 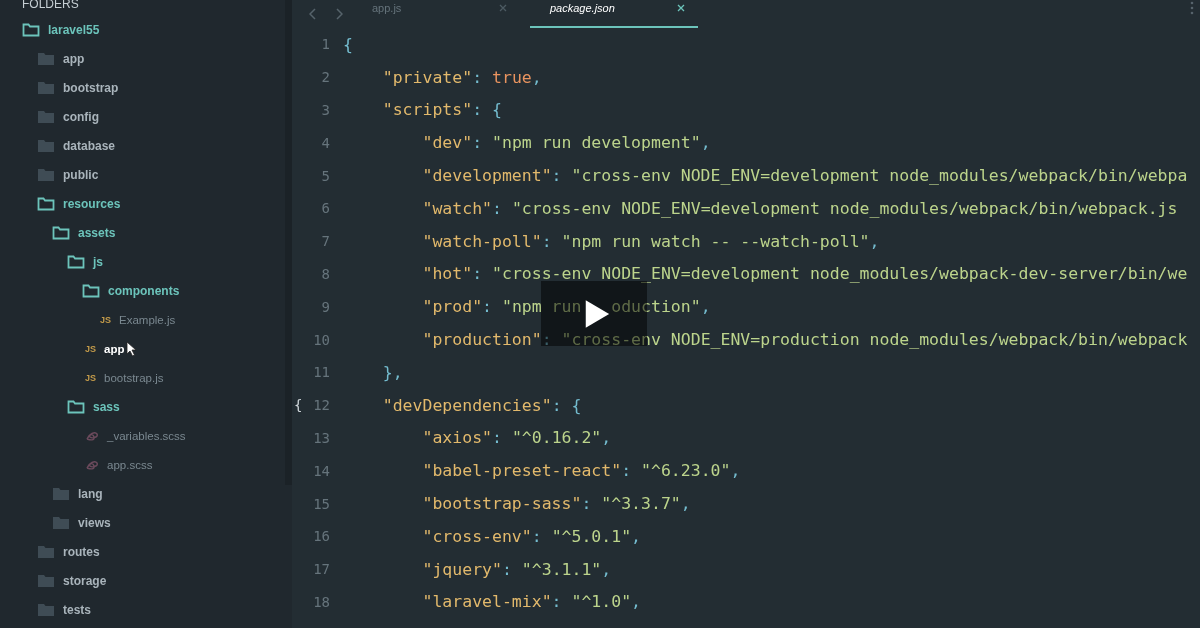 I want to click on code-line: {, so click(x=348, y=44).